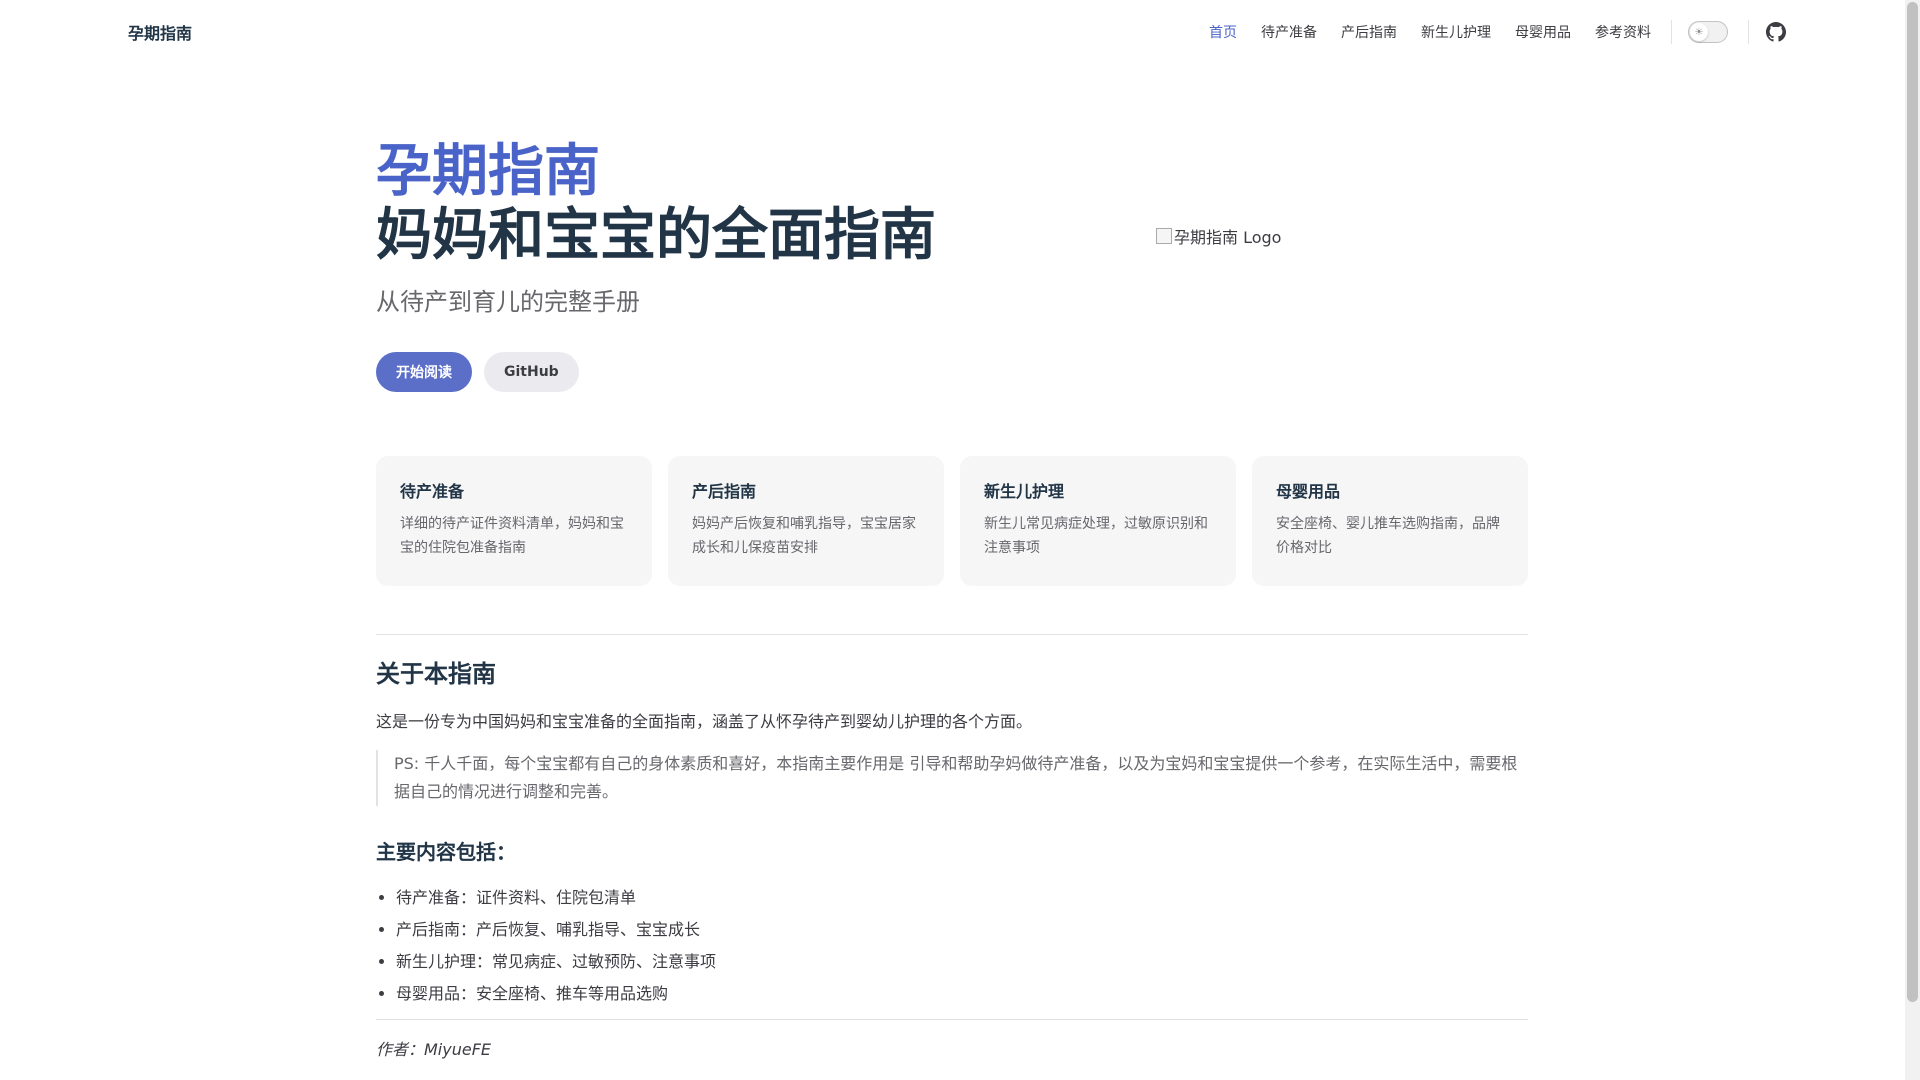  I want to click on feature-title: 母婴用品, so click(1308, 491).